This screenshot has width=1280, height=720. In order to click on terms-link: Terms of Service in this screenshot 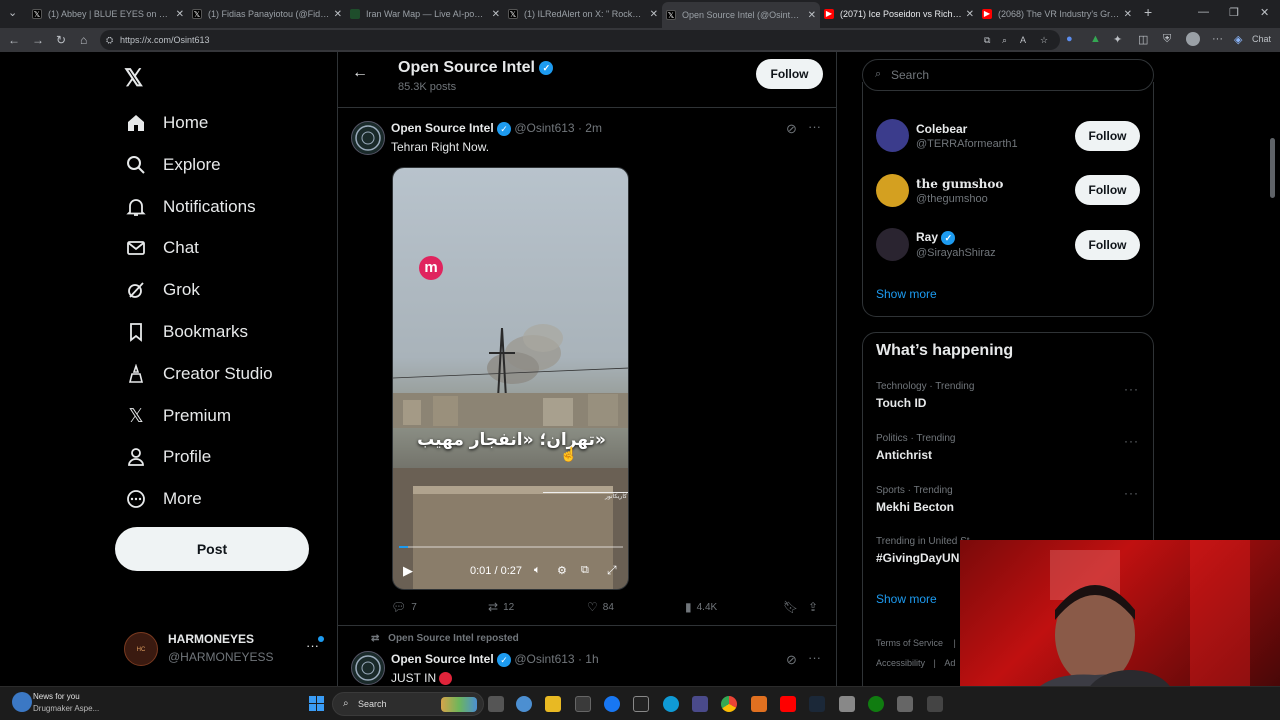, I will do `click(909, 643)`.